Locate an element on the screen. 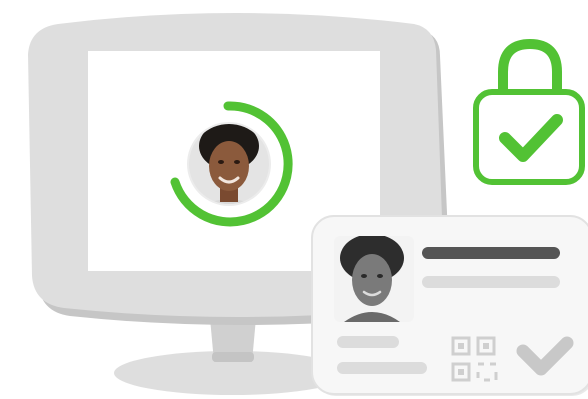  id-card-line-long is located at coordinates (382, 368).